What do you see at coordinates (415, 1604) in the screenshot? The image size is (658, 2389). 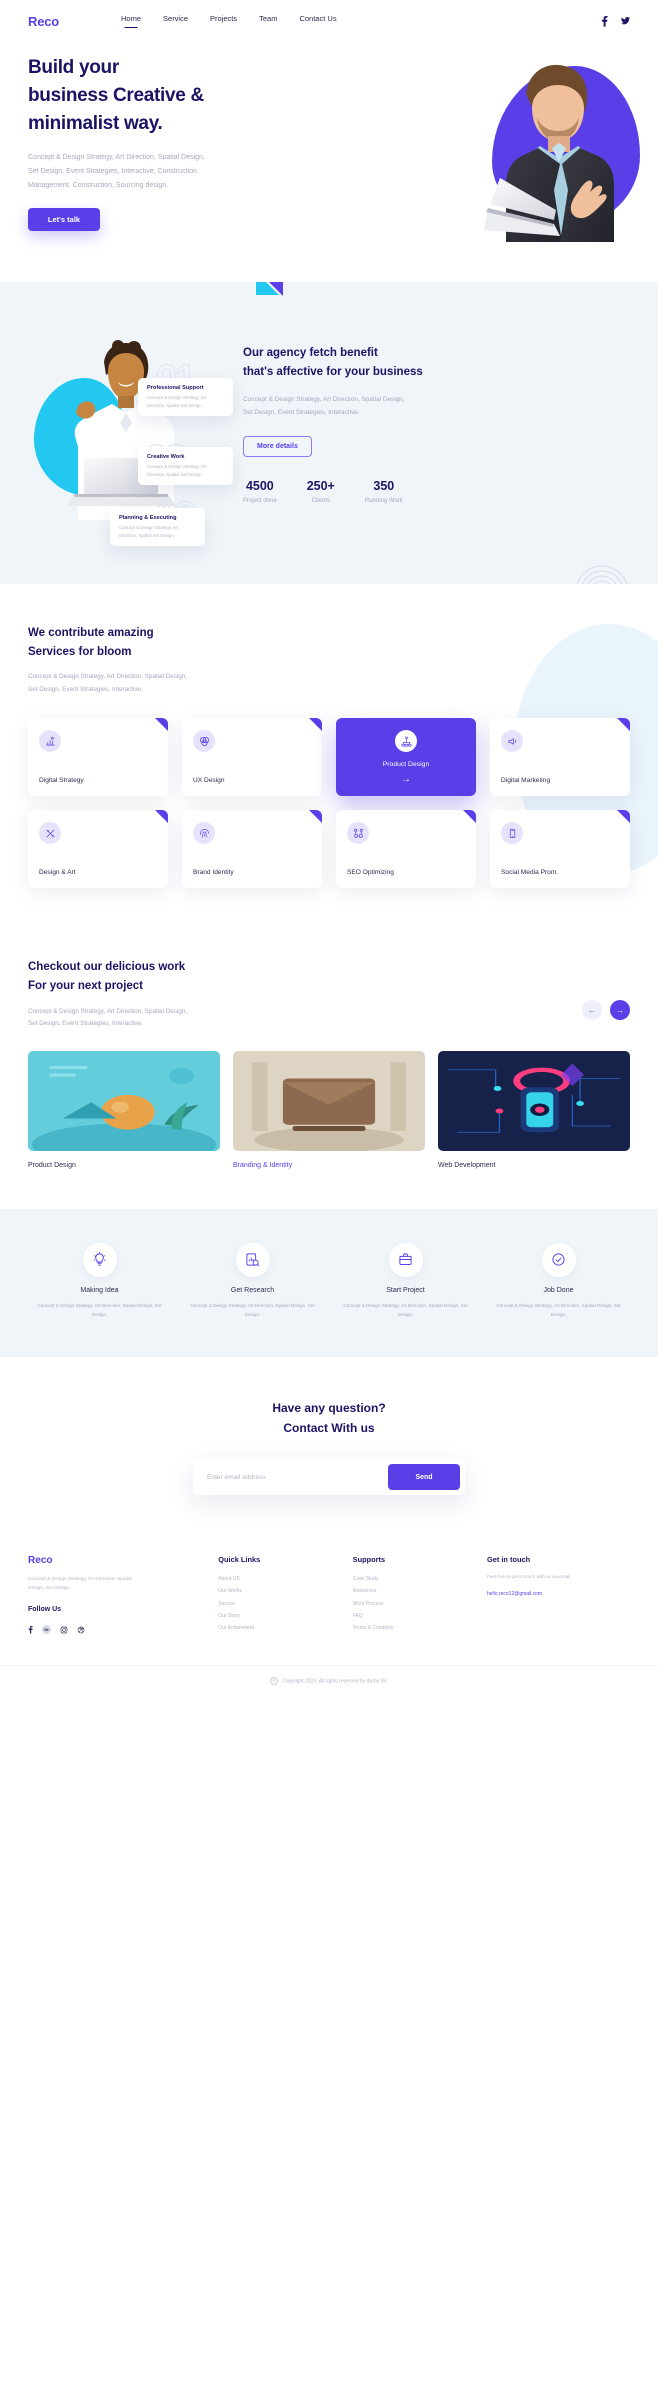 I see `footer-link-work-process: Work Process` at bounding box center [415, 1604].